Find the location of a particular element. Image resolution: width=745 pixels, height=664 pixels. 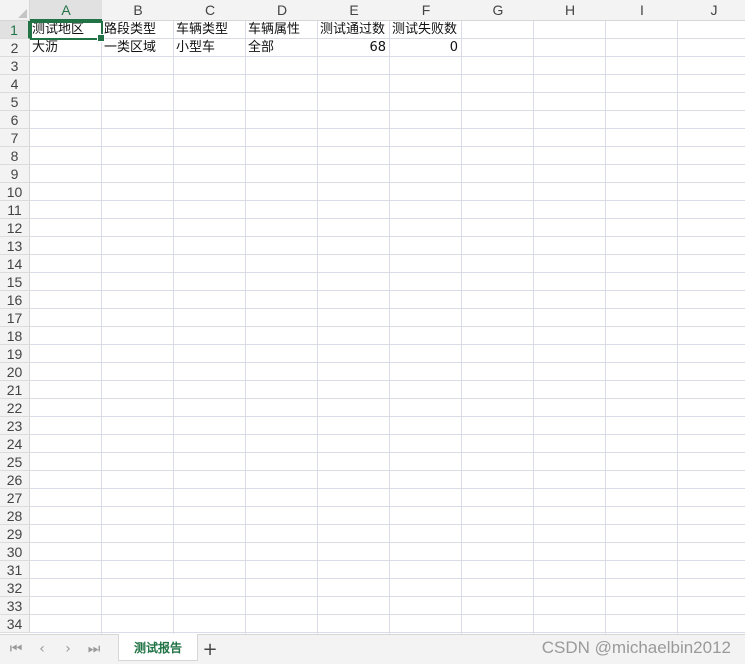

last-sheet-icon: ⏭ is located at coordinates (94, 649).